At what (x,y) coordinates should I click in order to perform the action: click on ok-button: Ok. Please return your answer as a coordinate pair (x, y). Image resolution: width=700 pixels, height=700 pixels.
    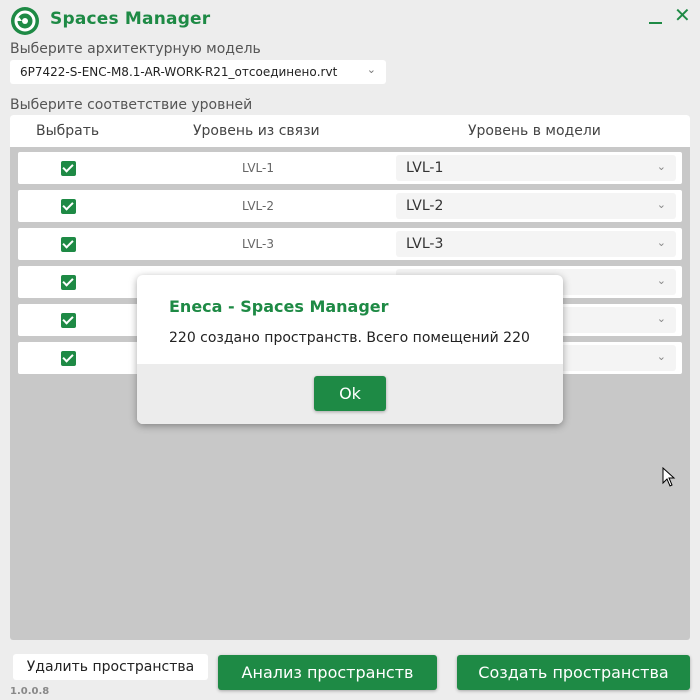
    Looking at the image, I should click on (350, 393).